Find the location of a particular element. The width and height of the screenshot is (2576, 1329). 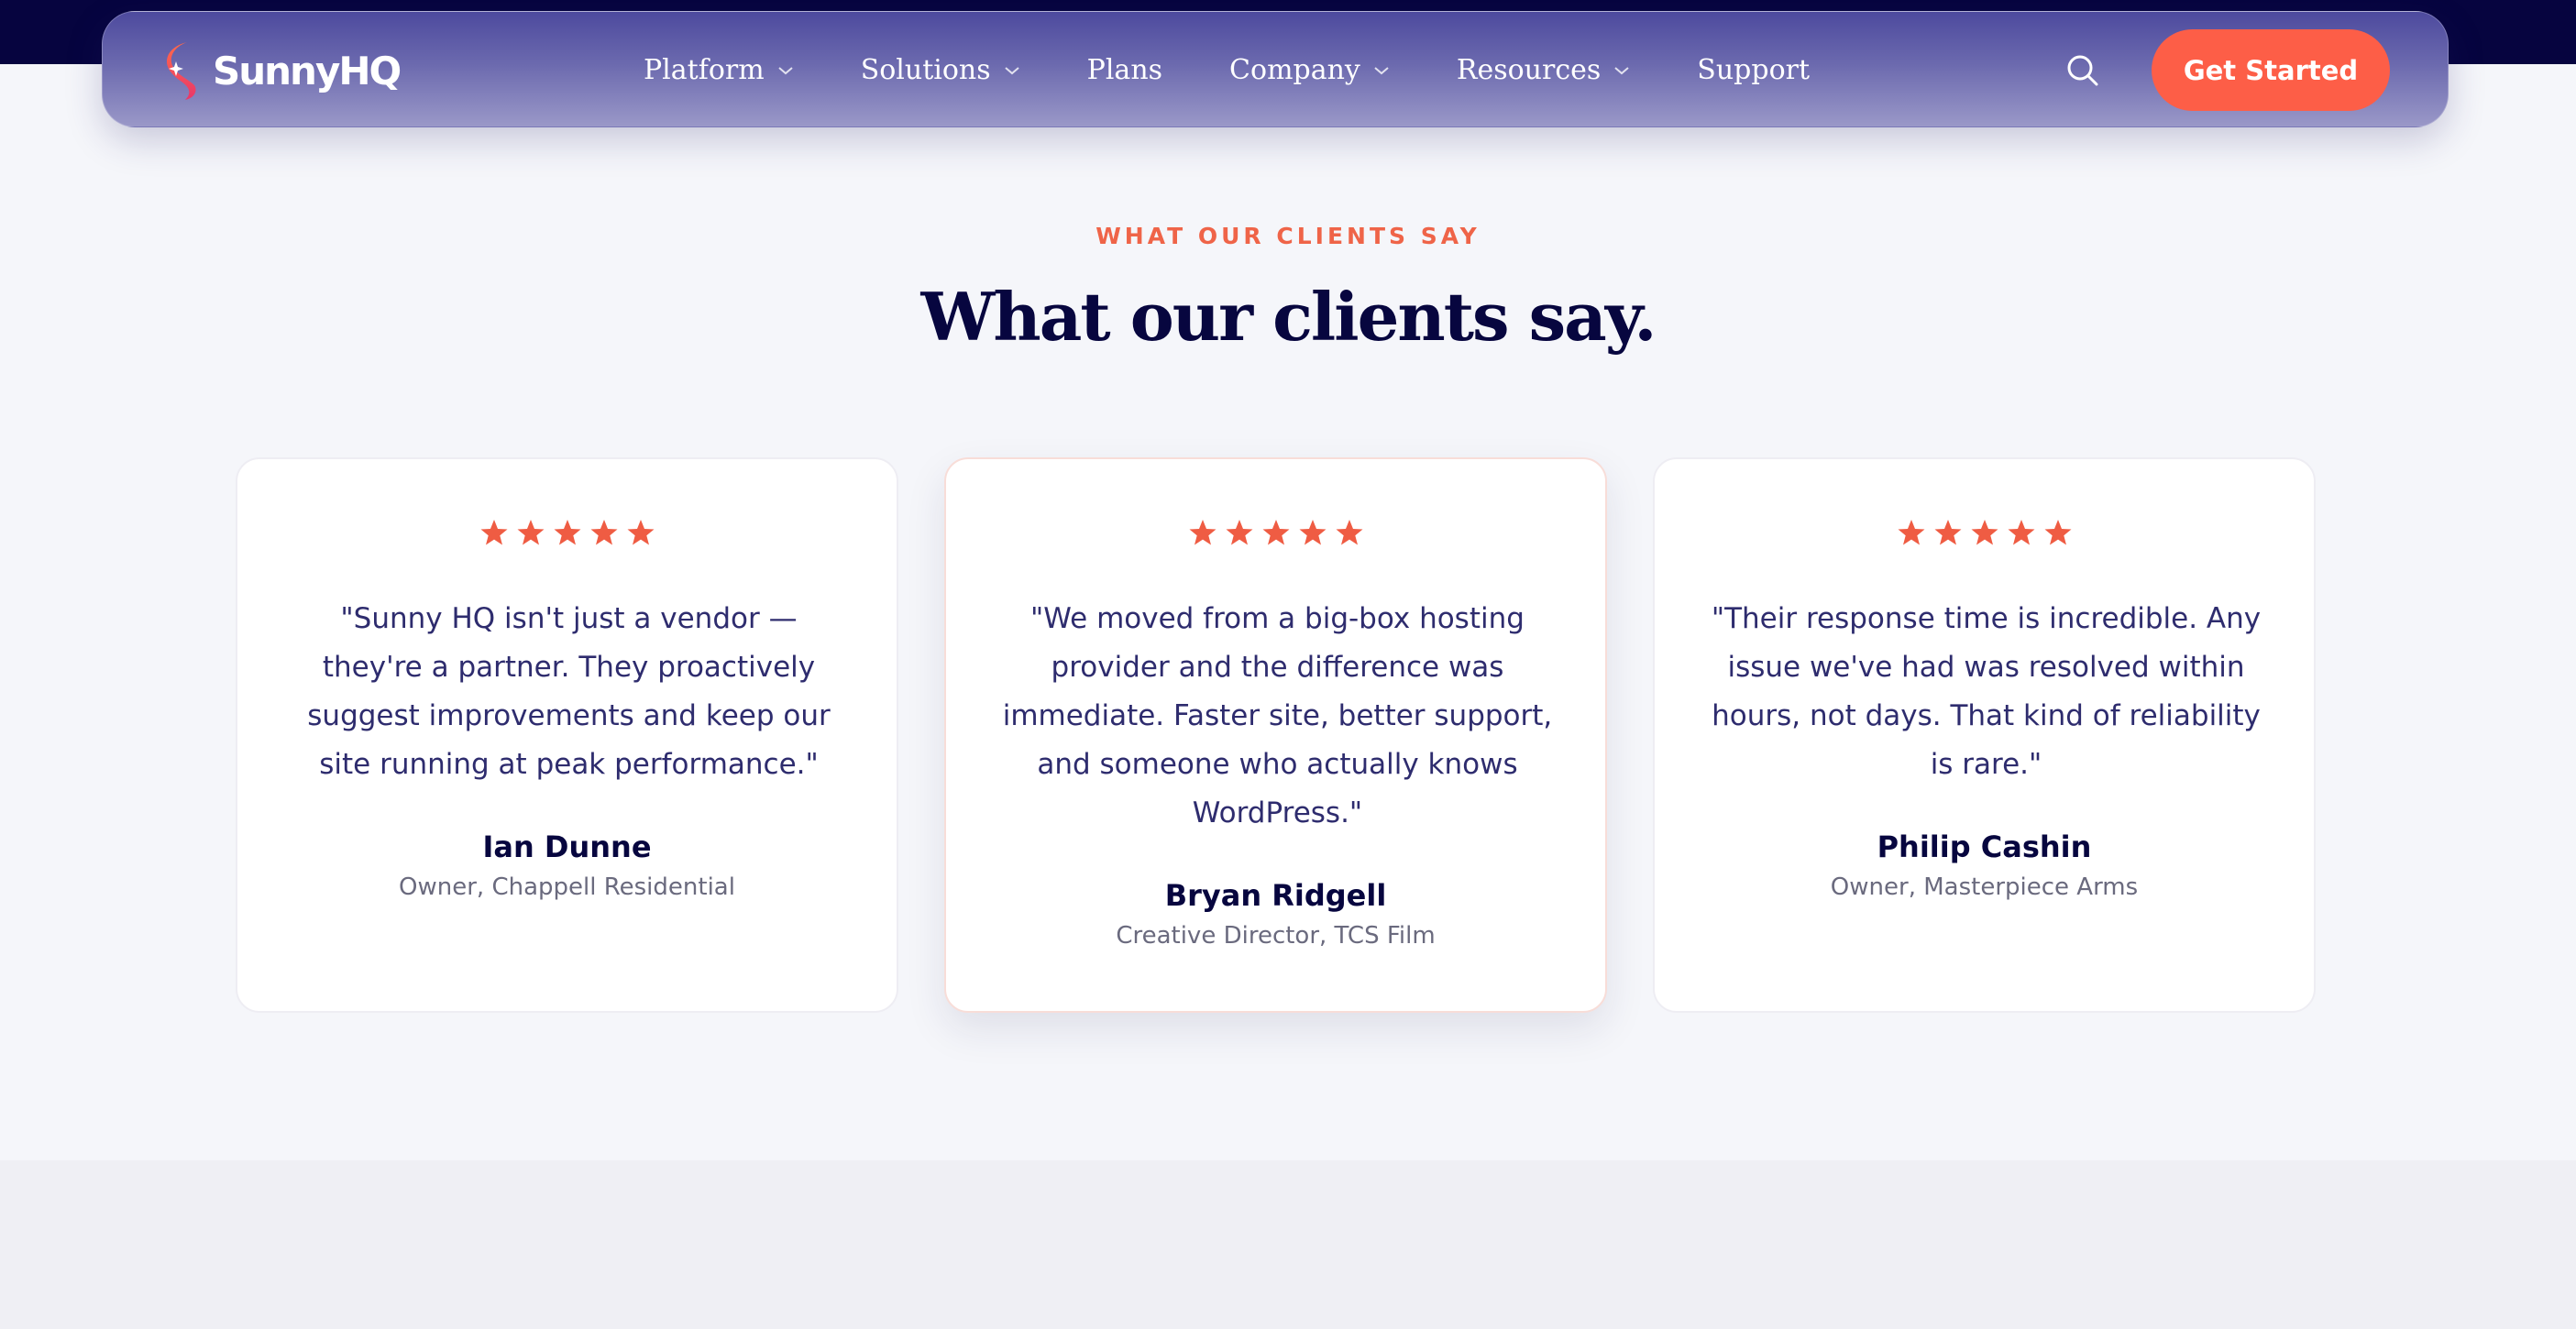

sunny-logo-icon is located at coordinates (181, 71).